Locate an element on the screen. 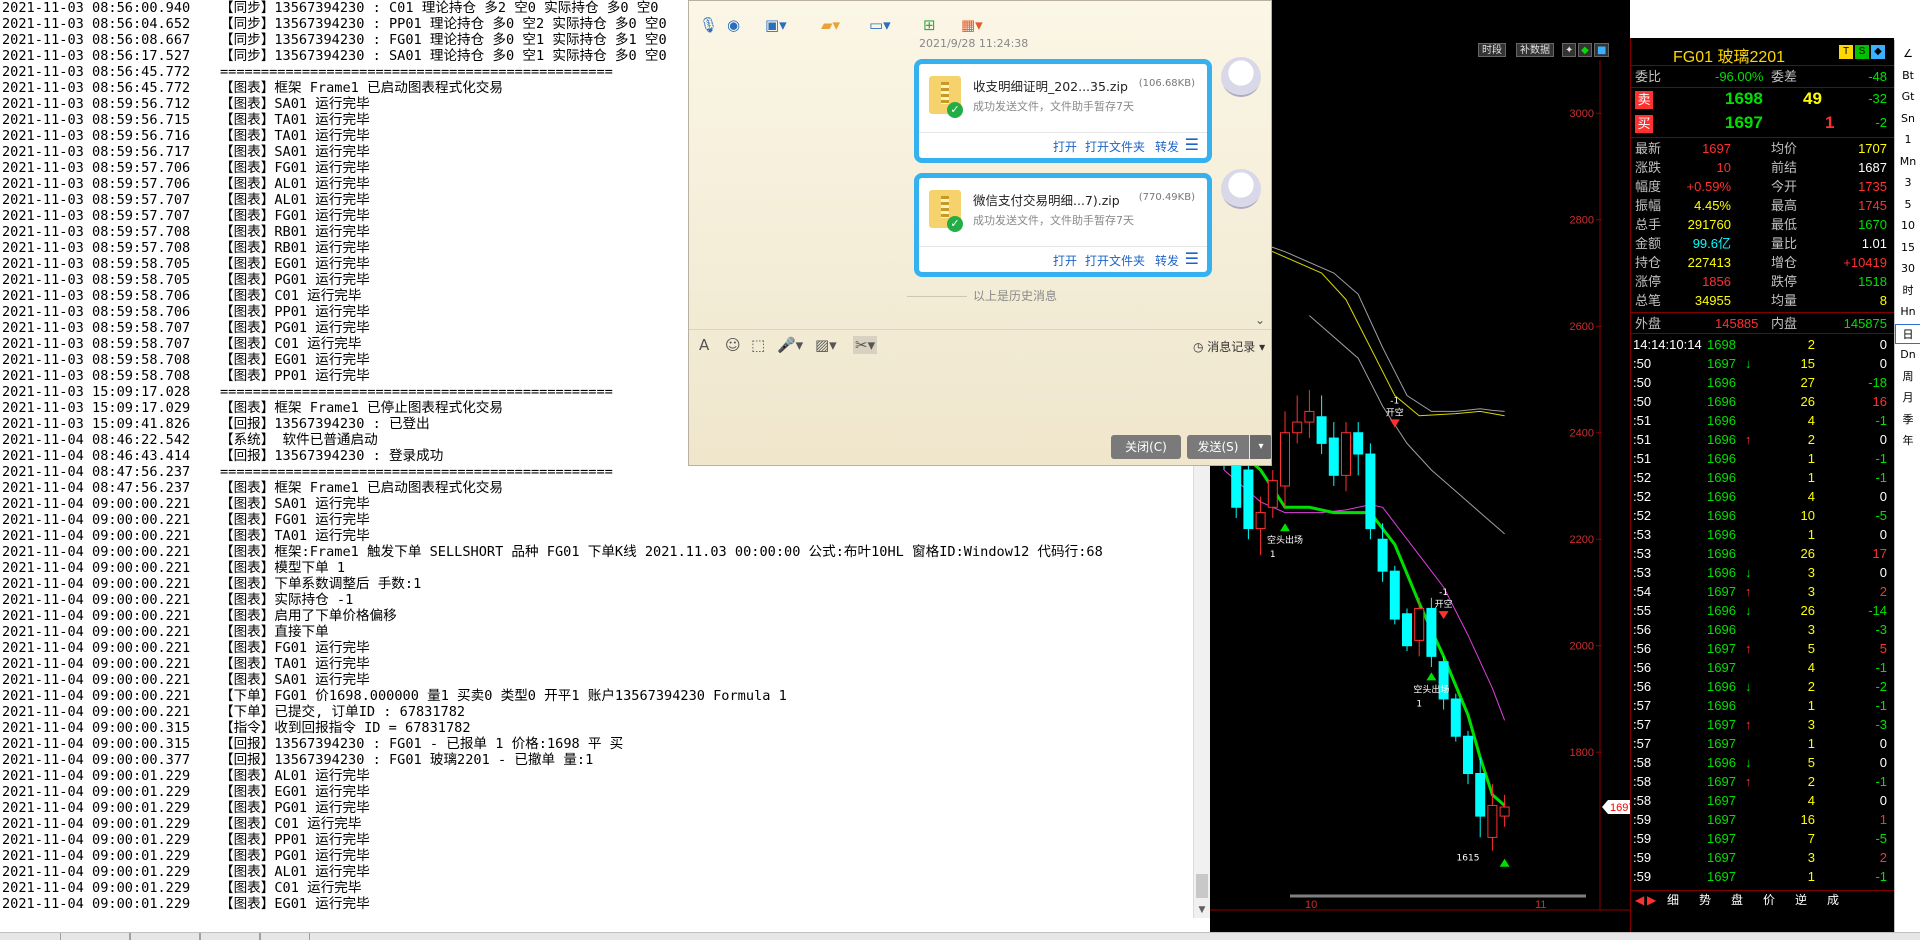  t-icon: T is located at coordinates (1846, 52).